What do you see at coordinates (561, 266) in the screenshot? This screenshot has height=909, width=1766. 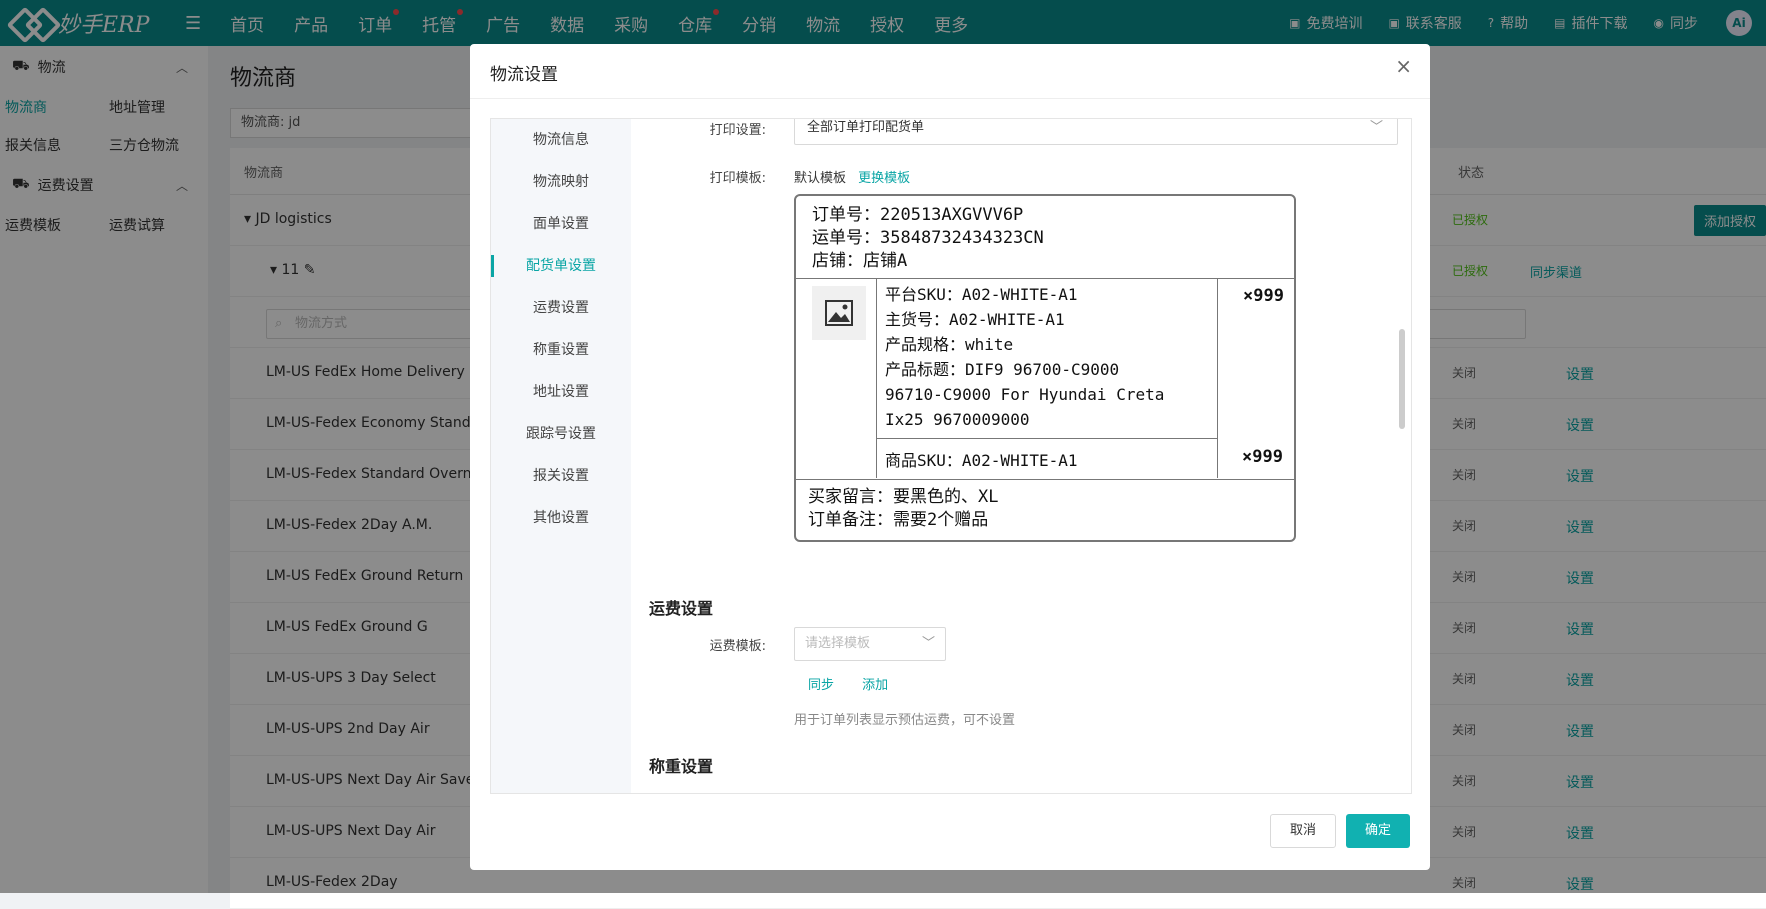 I see `settings-nav-item: 配货单设置` at bounding box center [561, 266].